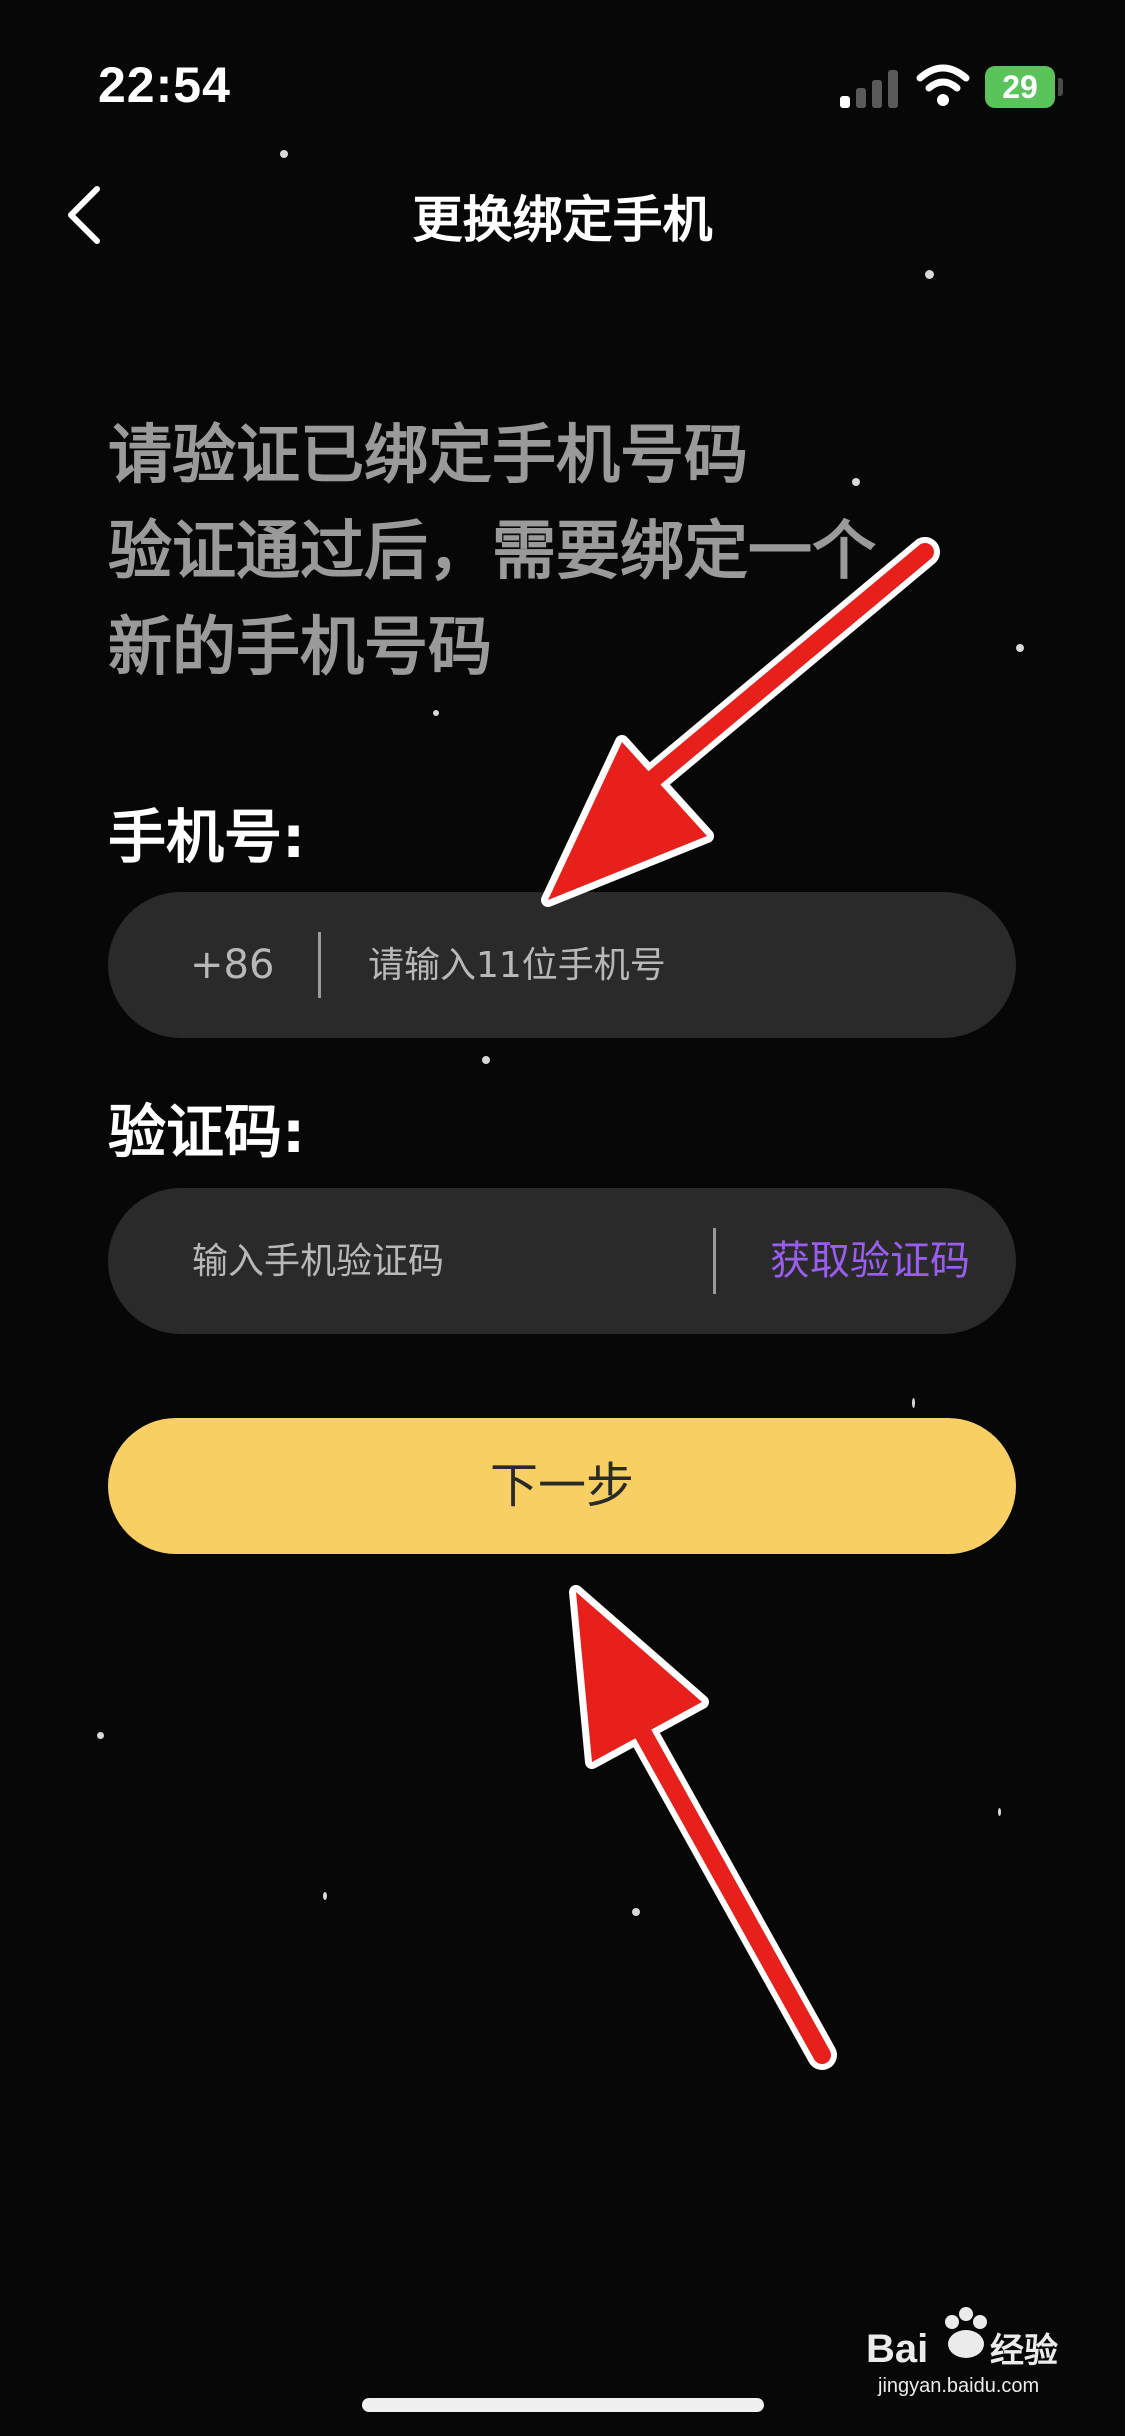 The width and height of the screenshot is (1125, 2436). What do you see at coordinates (232, 965) in the screenshot?
I see `country-code: +86` at bounding box center [232, 965].